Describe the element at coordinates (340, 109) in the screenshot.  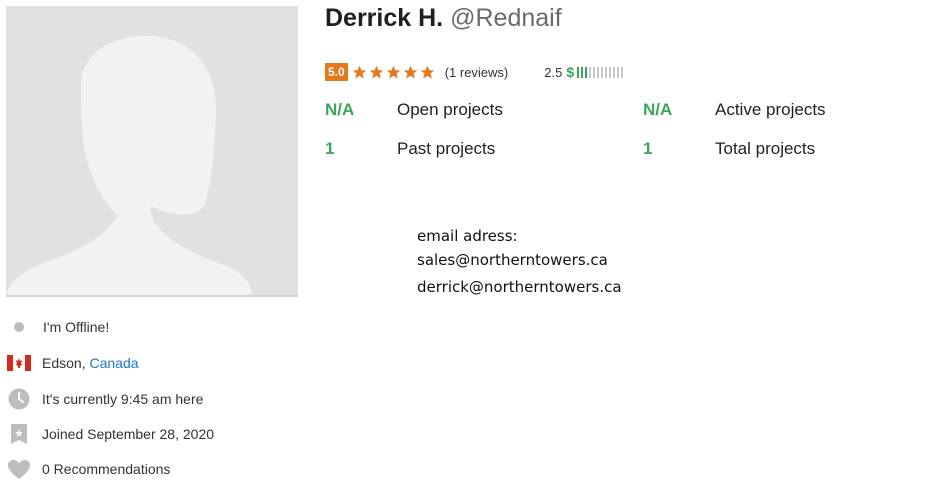
I see `open-projects-value: N/A` at that location.